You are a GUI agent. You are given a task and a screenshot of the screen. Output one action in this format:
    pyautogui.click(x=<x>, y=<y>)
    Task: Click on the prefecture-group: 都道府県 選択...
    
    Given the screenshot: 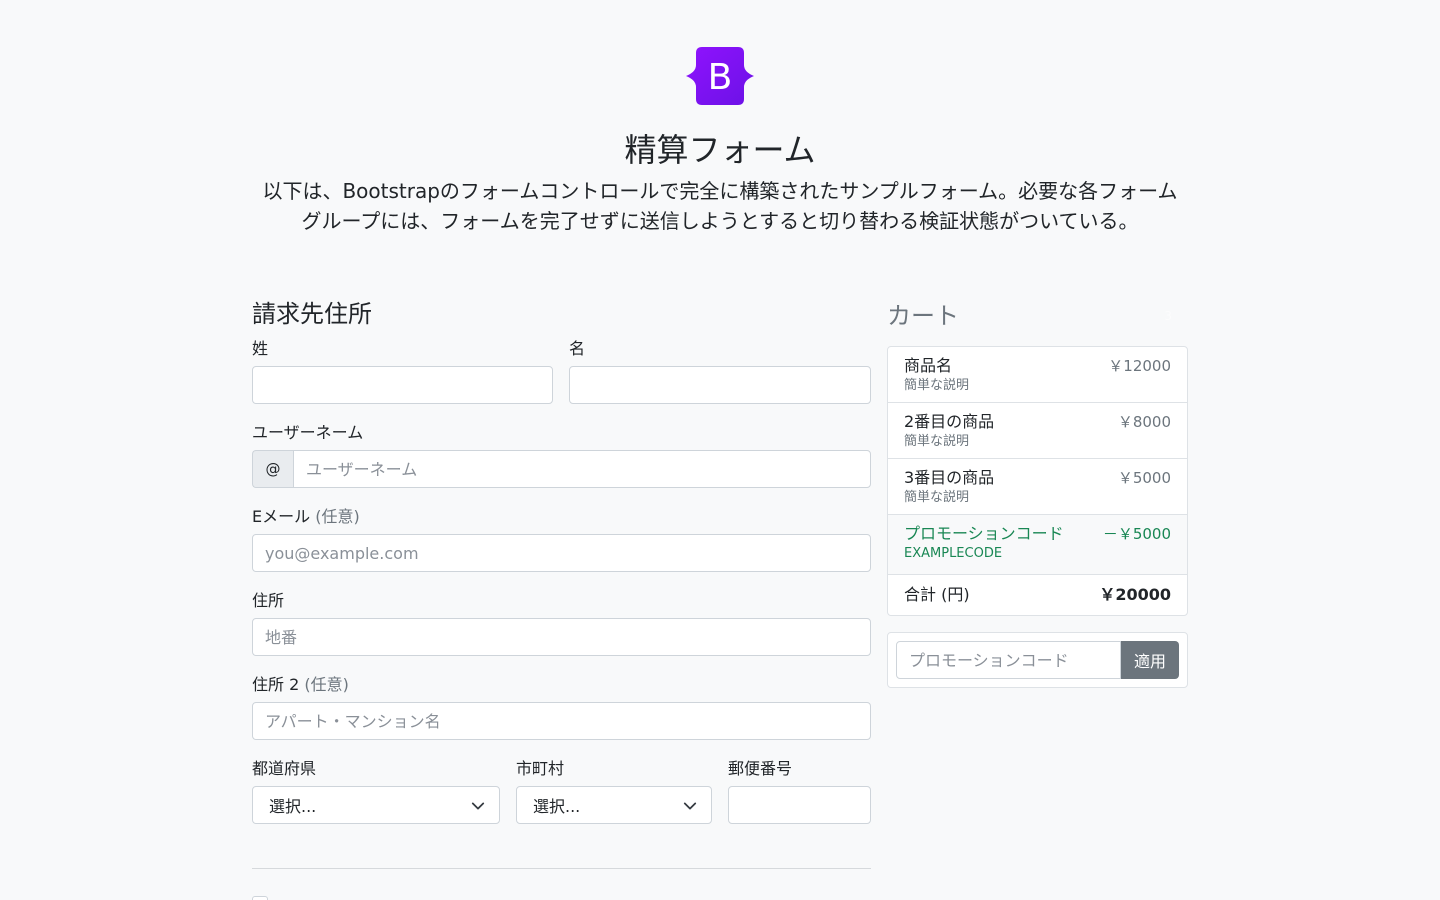 What is the action you would take?
    pyautogui.click(x=376, y=790)
    